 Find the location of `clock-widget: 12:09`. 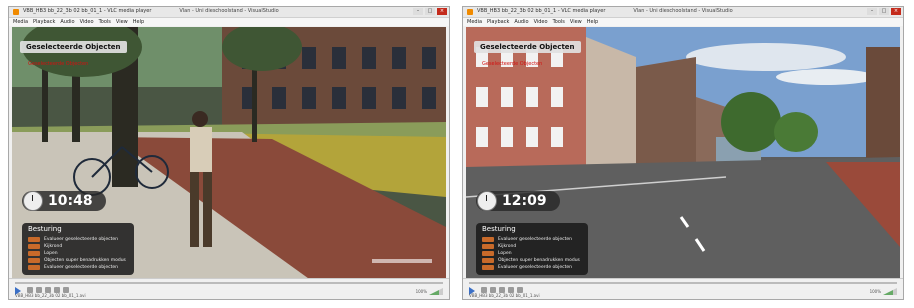

clock-widget: 12:09 is located at coordinates (518, 201).